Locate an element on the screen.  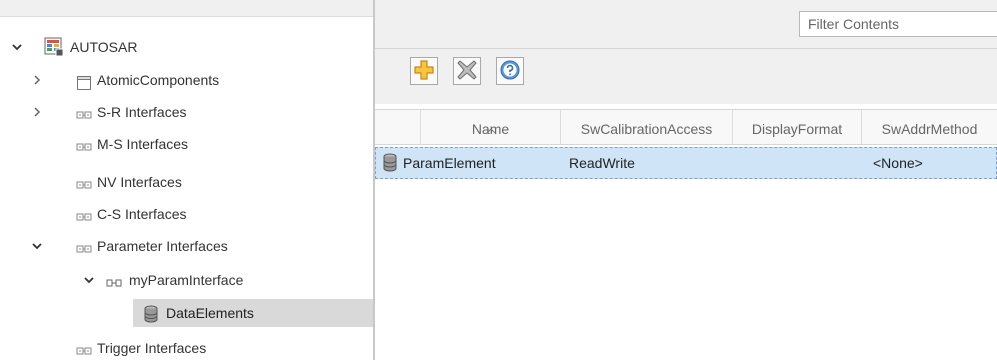
delete-button is located at coordinates (467, 71).